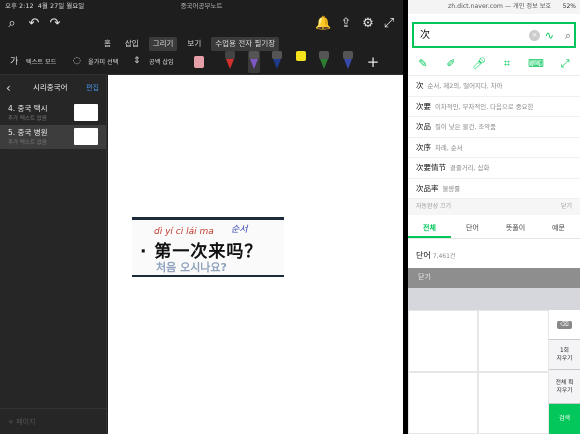  I want to click on sidebar-header: ‹ 시리중국어 편집, so click(53, 88).